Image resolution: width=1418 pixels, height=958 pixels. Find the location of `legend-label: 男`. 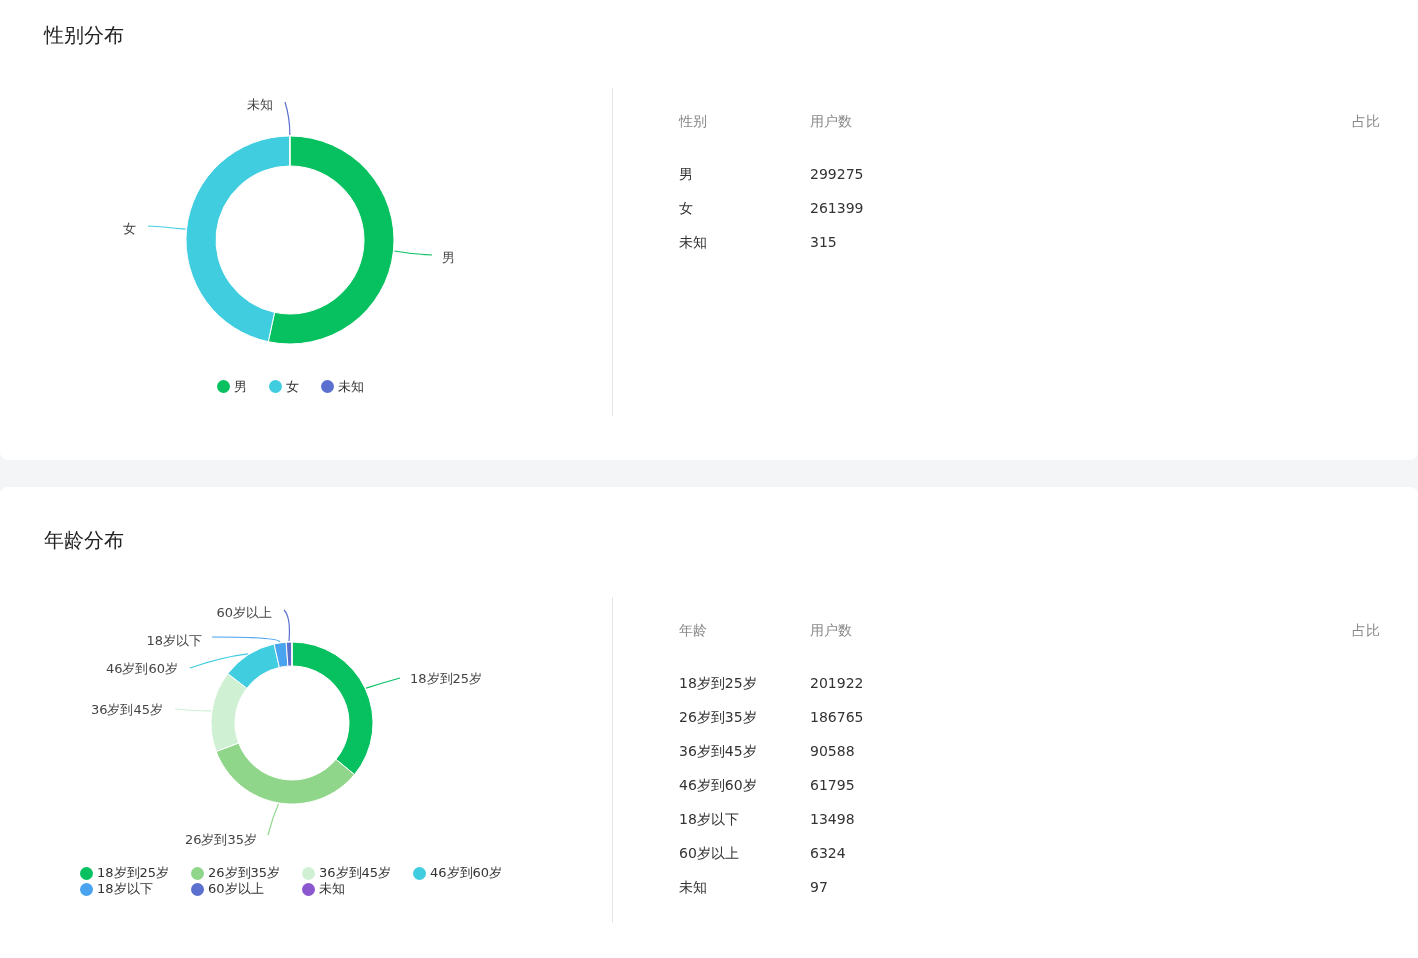

legend-label: 男 is located at coordinates (240, 387).